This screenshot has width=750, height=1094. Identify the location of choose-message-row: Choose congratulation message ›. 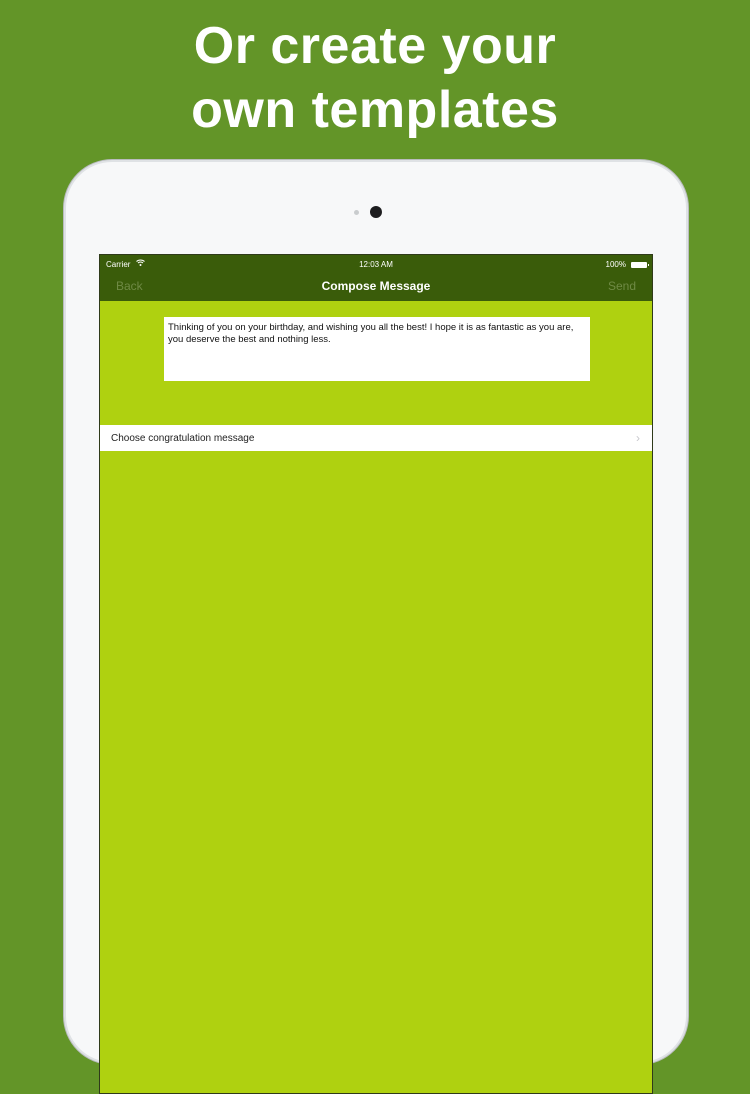
(376, 438).